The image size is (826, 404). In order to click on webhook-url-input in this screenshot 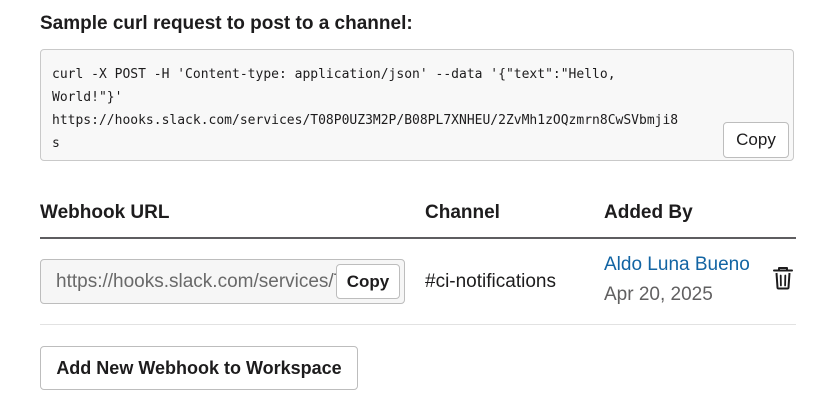, I will do `click(188, 281)`.